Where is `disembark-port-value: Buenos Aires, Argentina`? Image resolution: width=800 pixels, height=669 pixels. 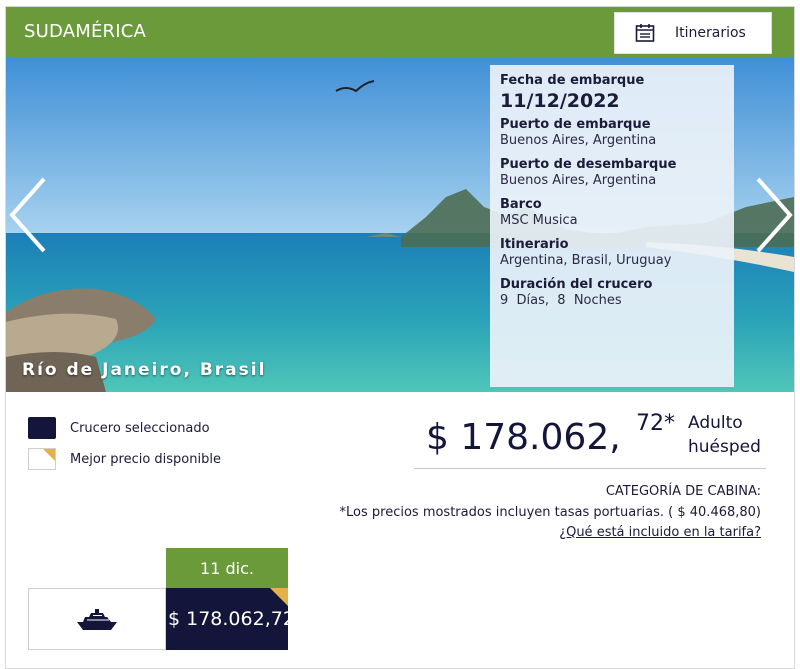 disembark-port-value: Buenos Aires, Argentina is located at coordinates (578, 180).